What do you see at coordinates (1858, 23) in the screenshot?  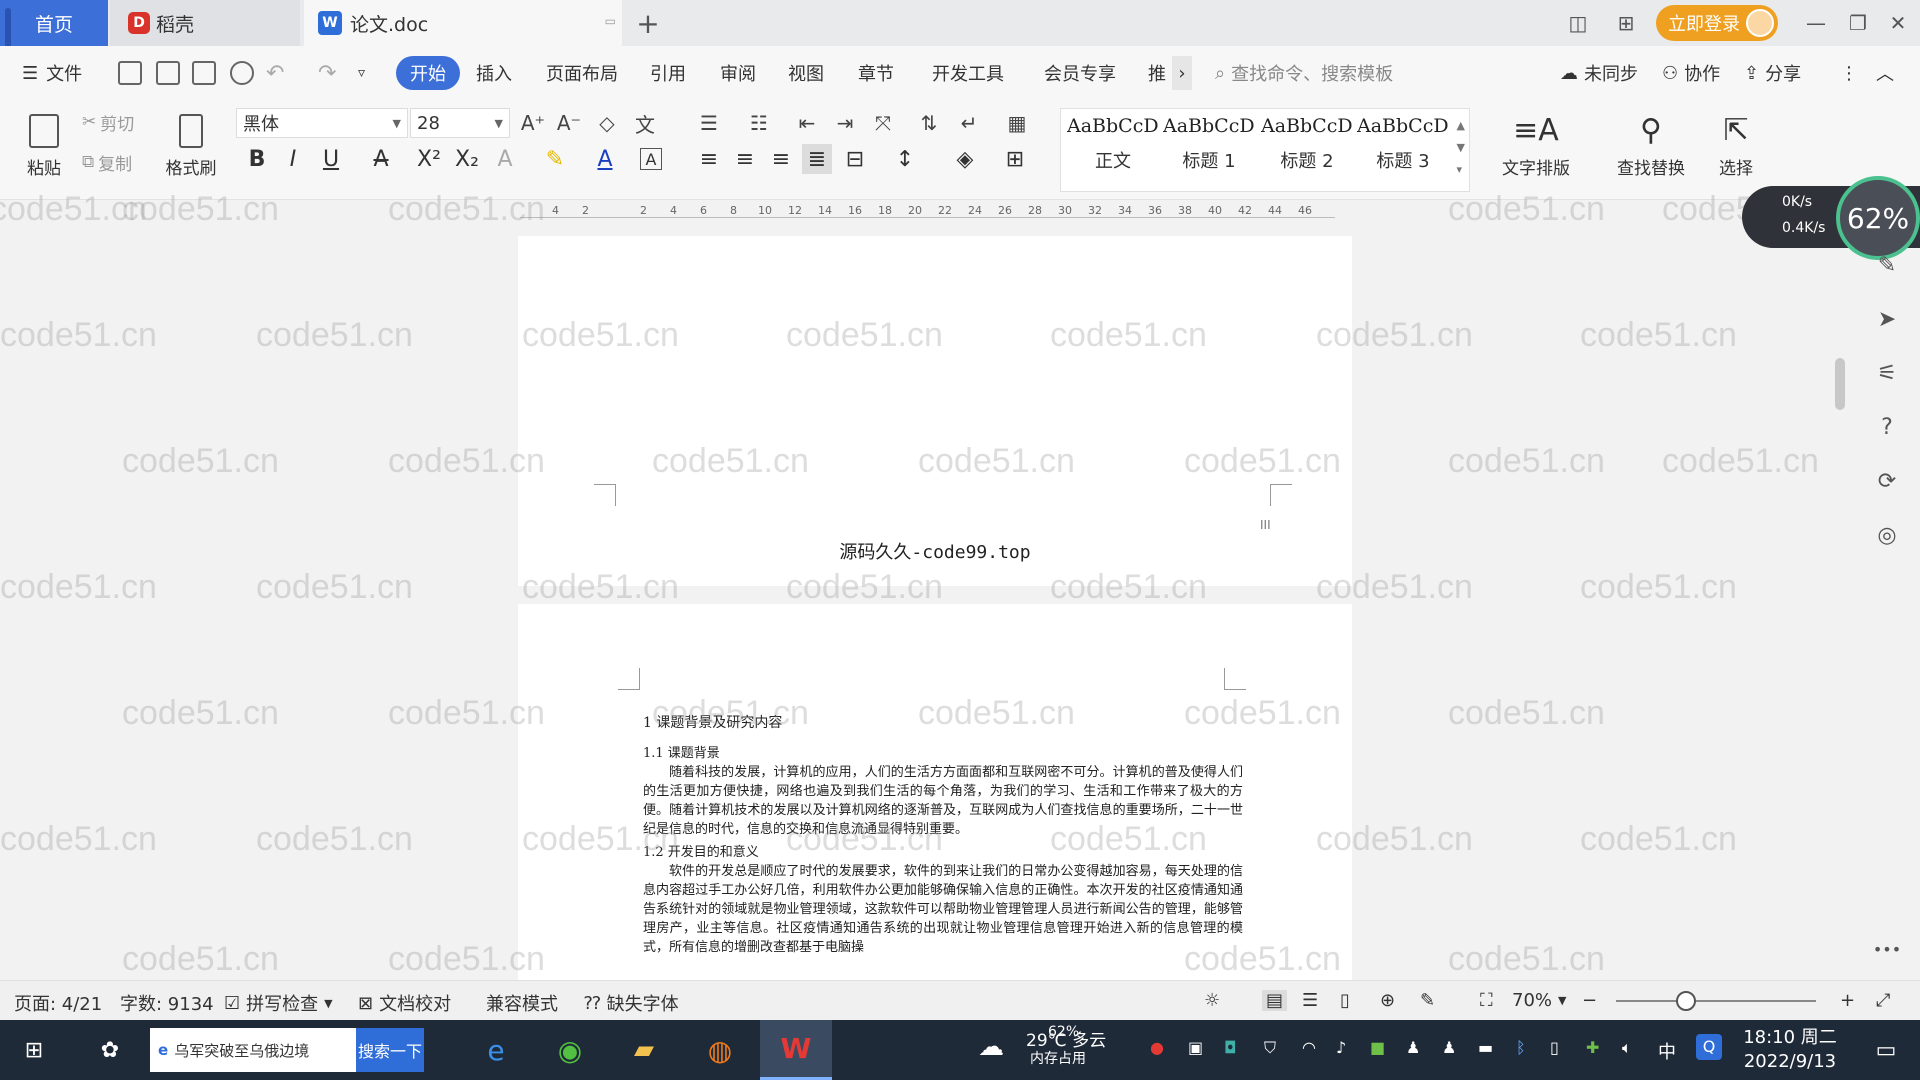 I see `restore-icon: ❐` at bounding box center [1858, 23].